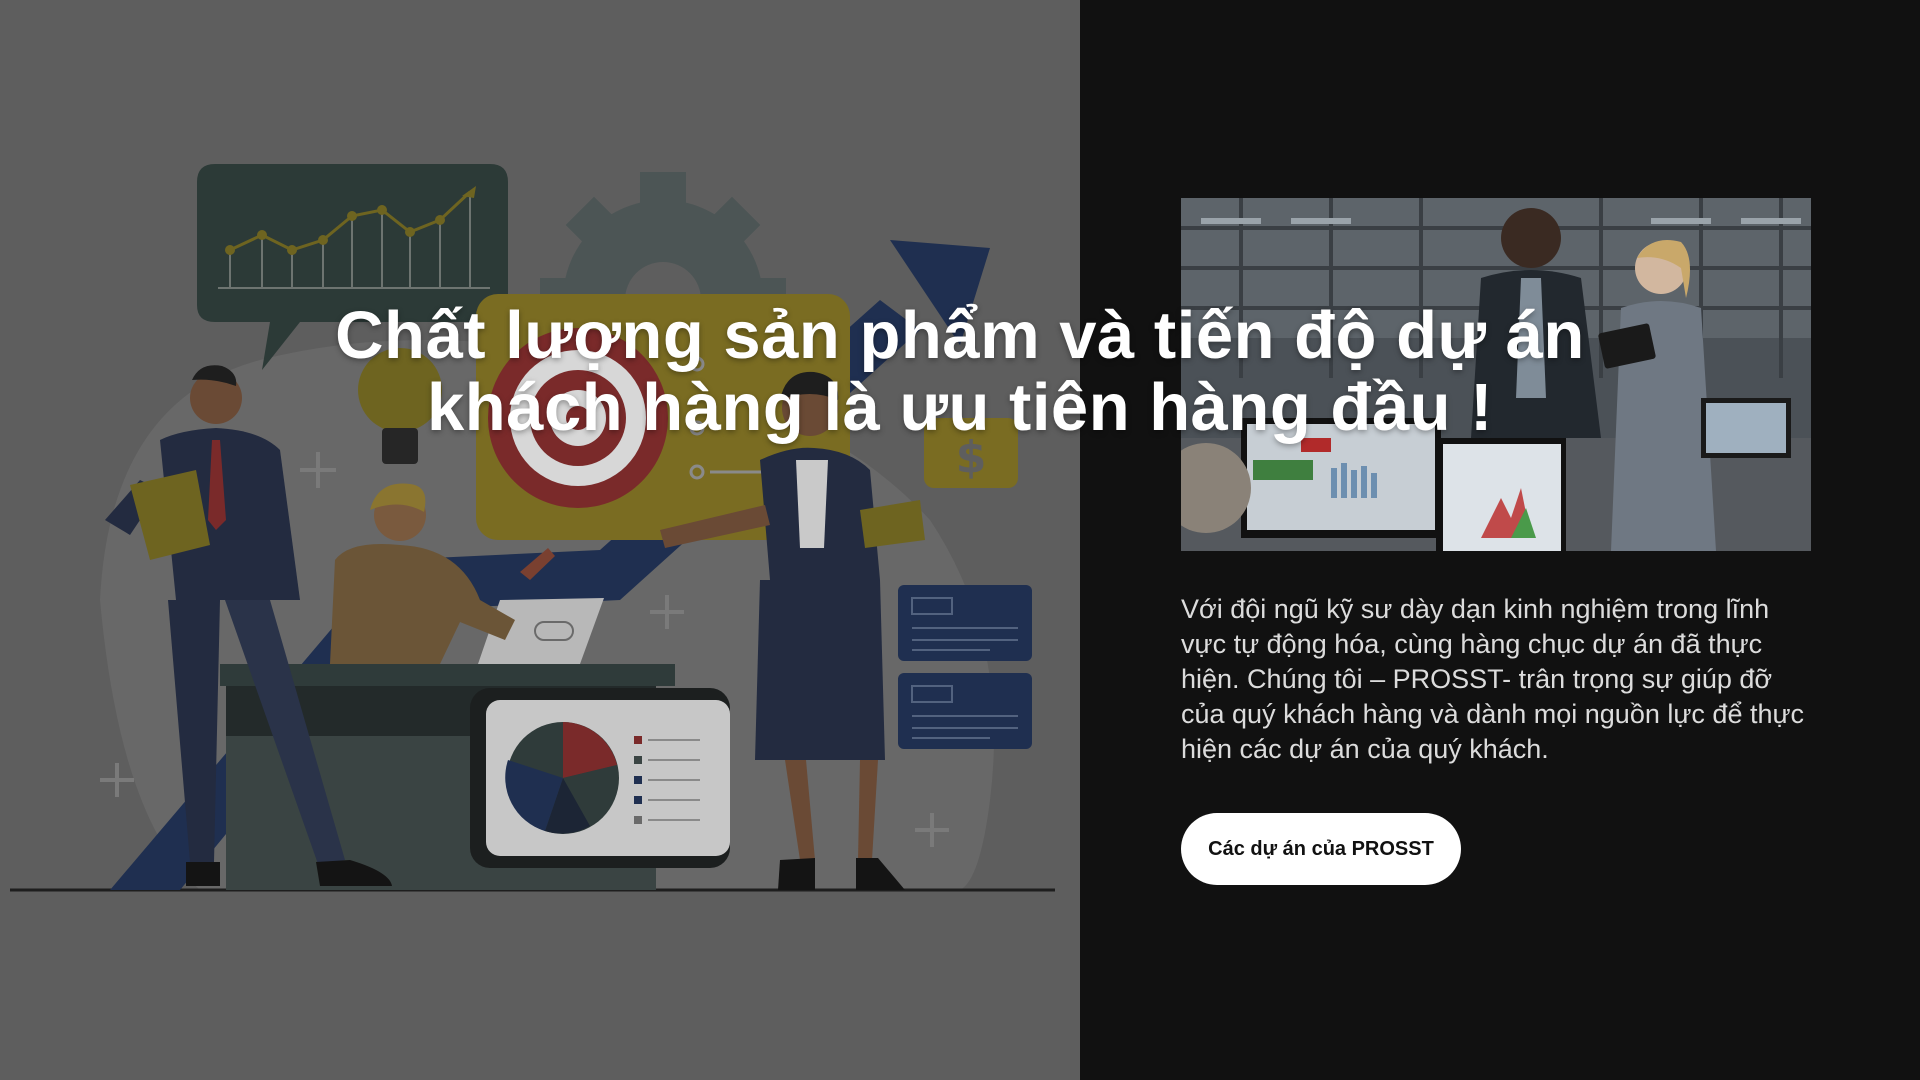 This screenshot has height=1080, width=1920. Describe the element at coordinates (1321, 849) in the screenshot. I see `projects-button: Các dự án của PROSST` at that location.